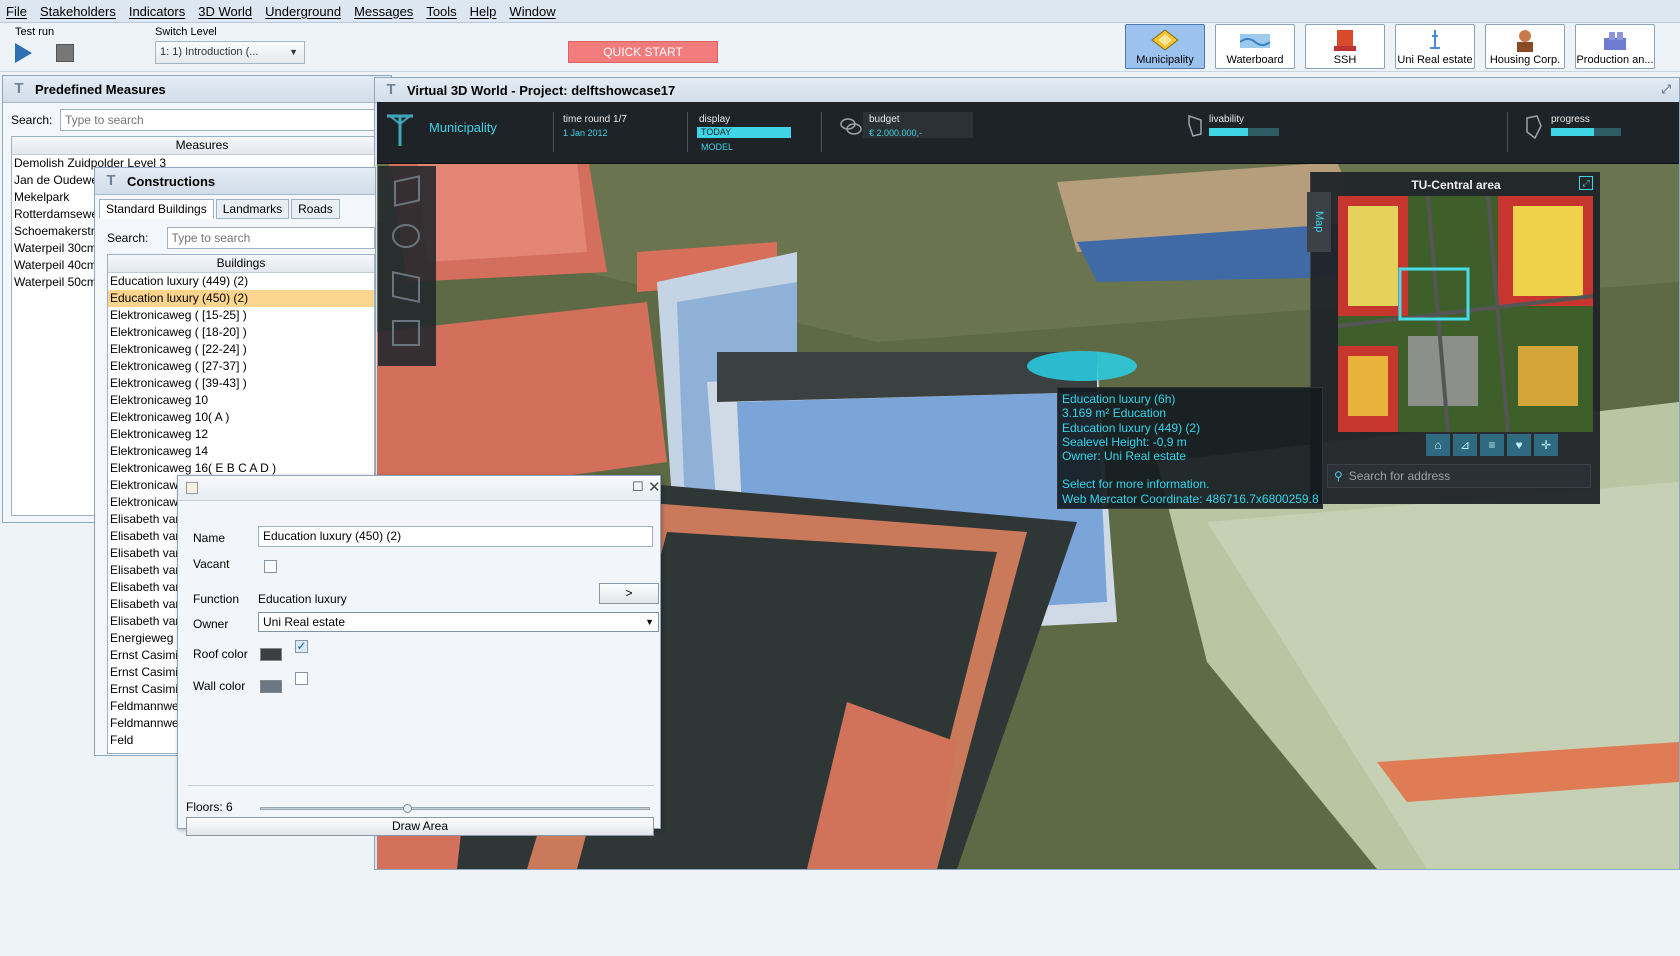  Describe the element at coordinates (16, 11) in the screenshot. I see `menu-file: File` at that location.